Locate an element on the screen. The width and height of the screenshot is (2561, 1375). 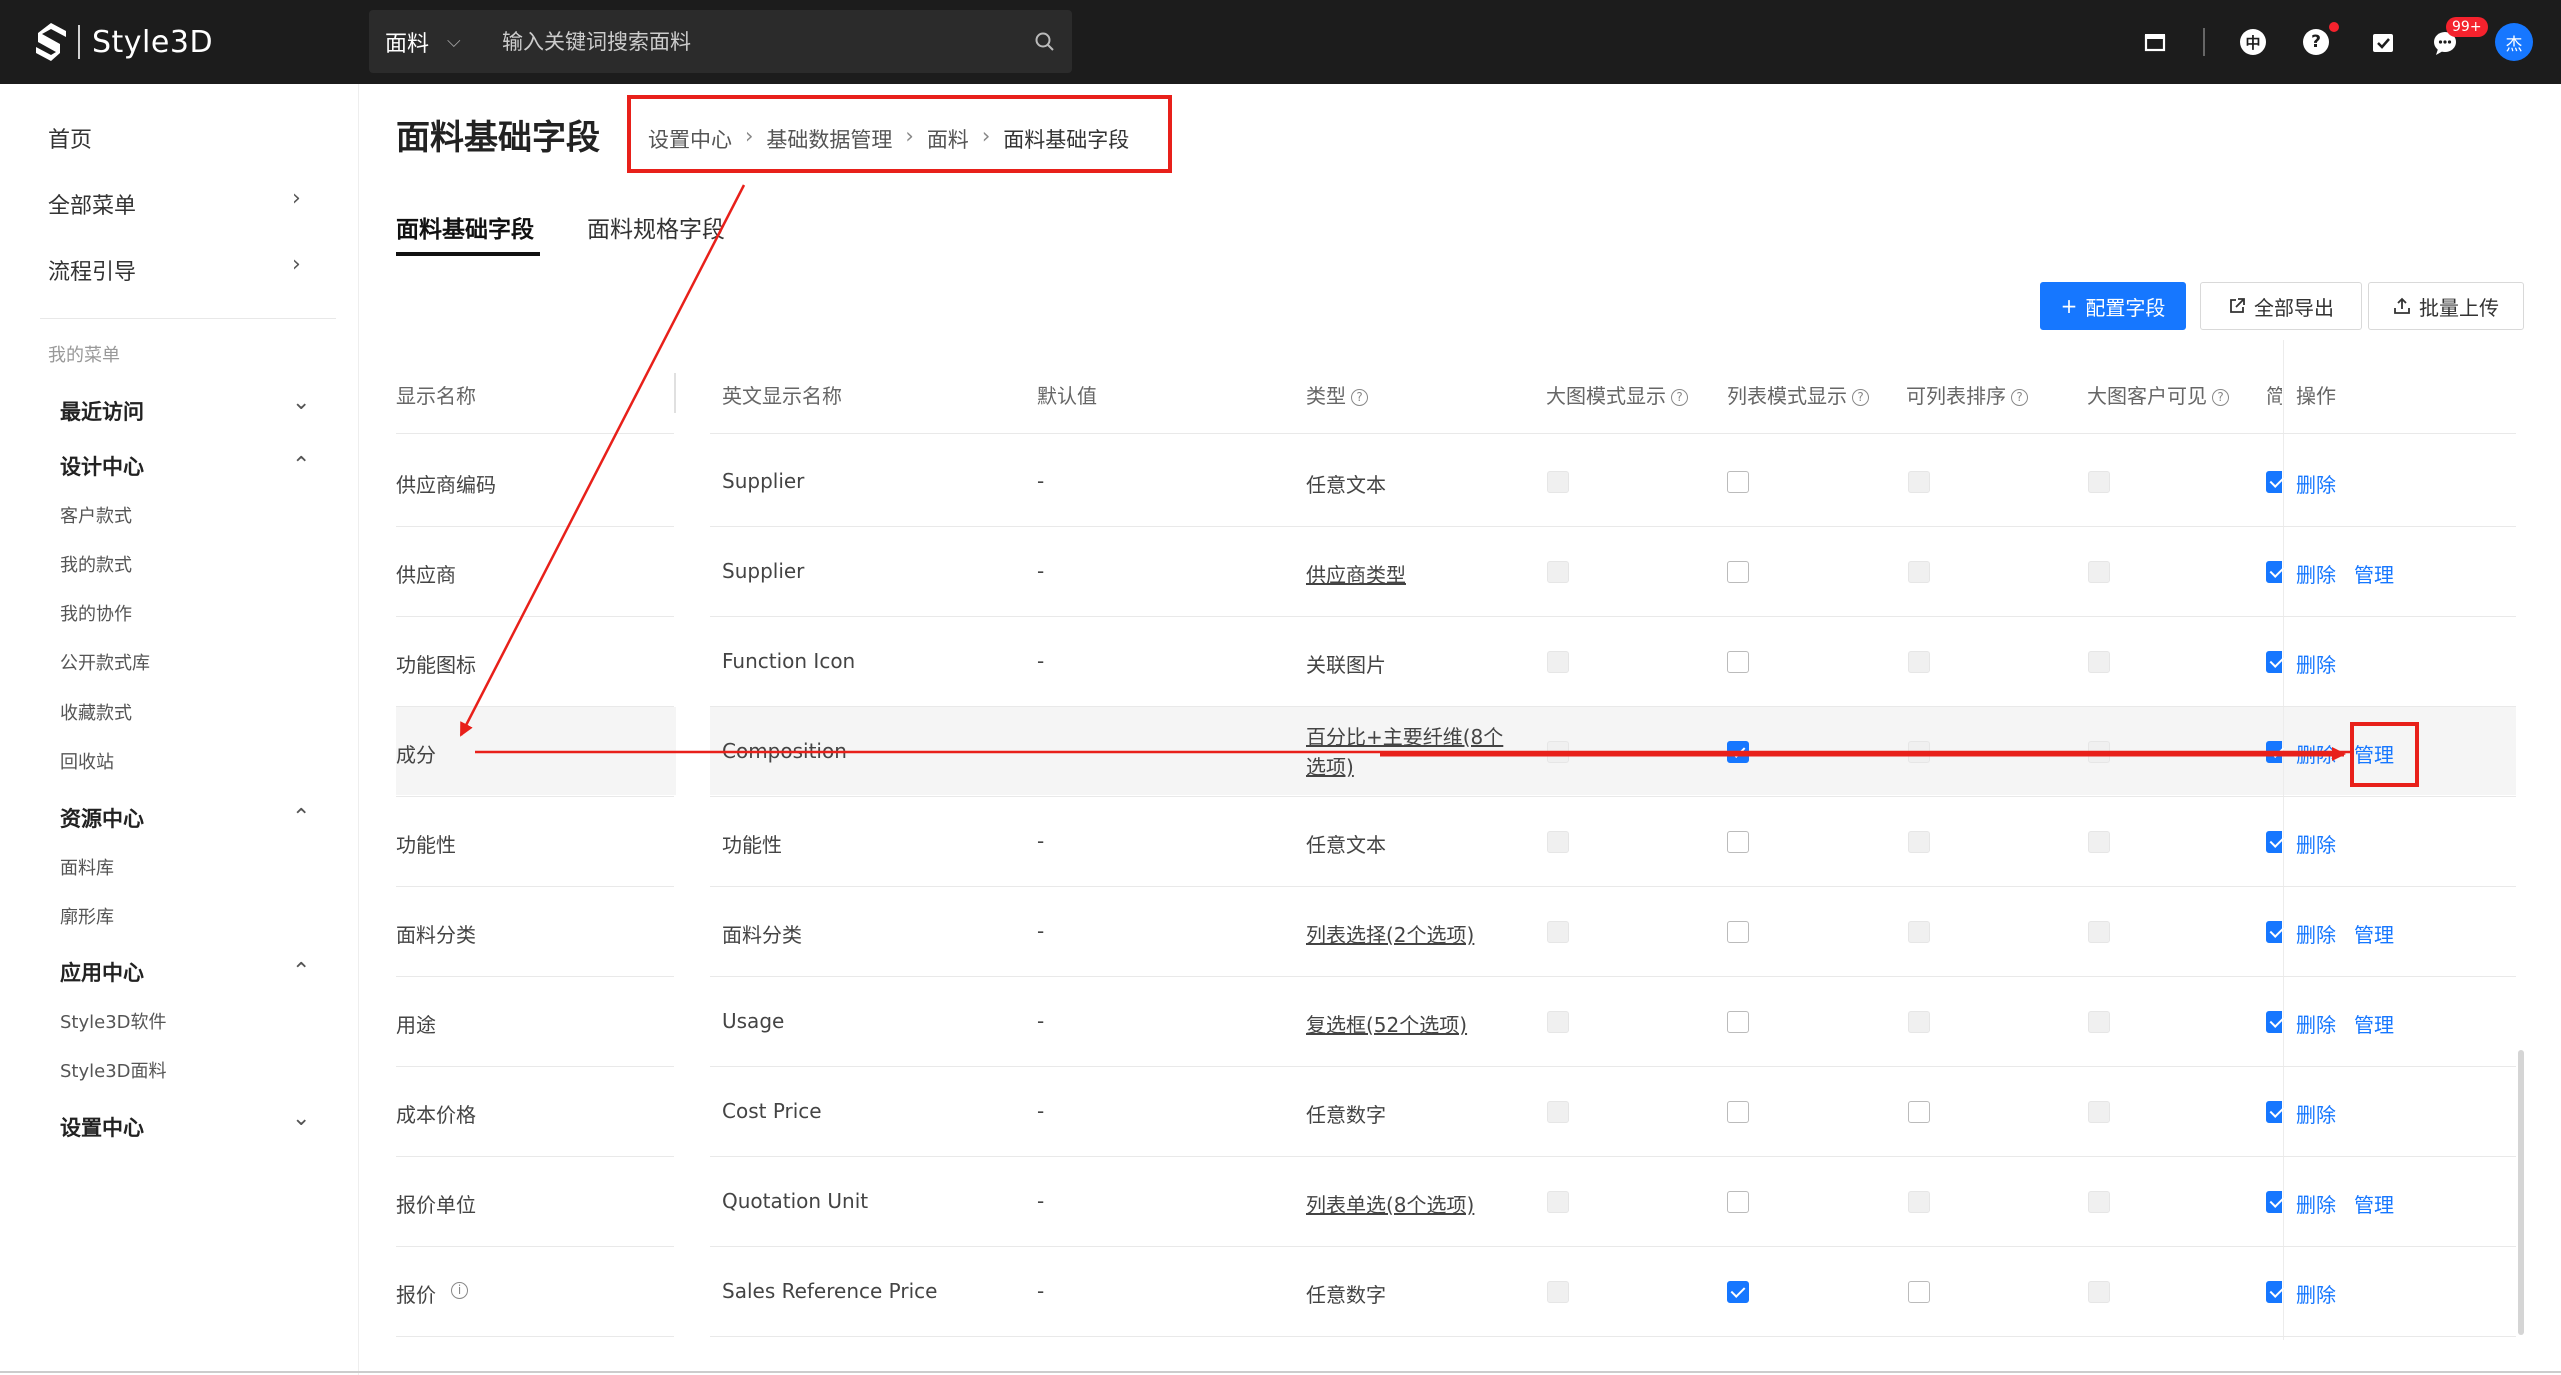
export-all-button: 全部导出 is located at coordinates (2281, 306).